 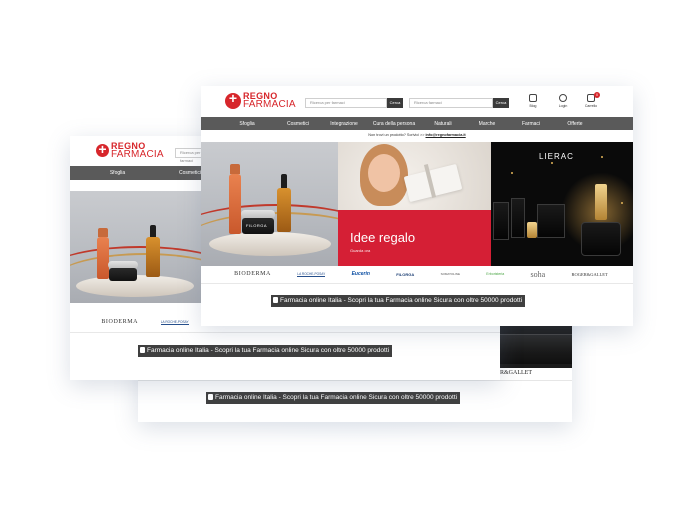 I want to click on jar-label: FILORGA, so click(x=257, y=225).